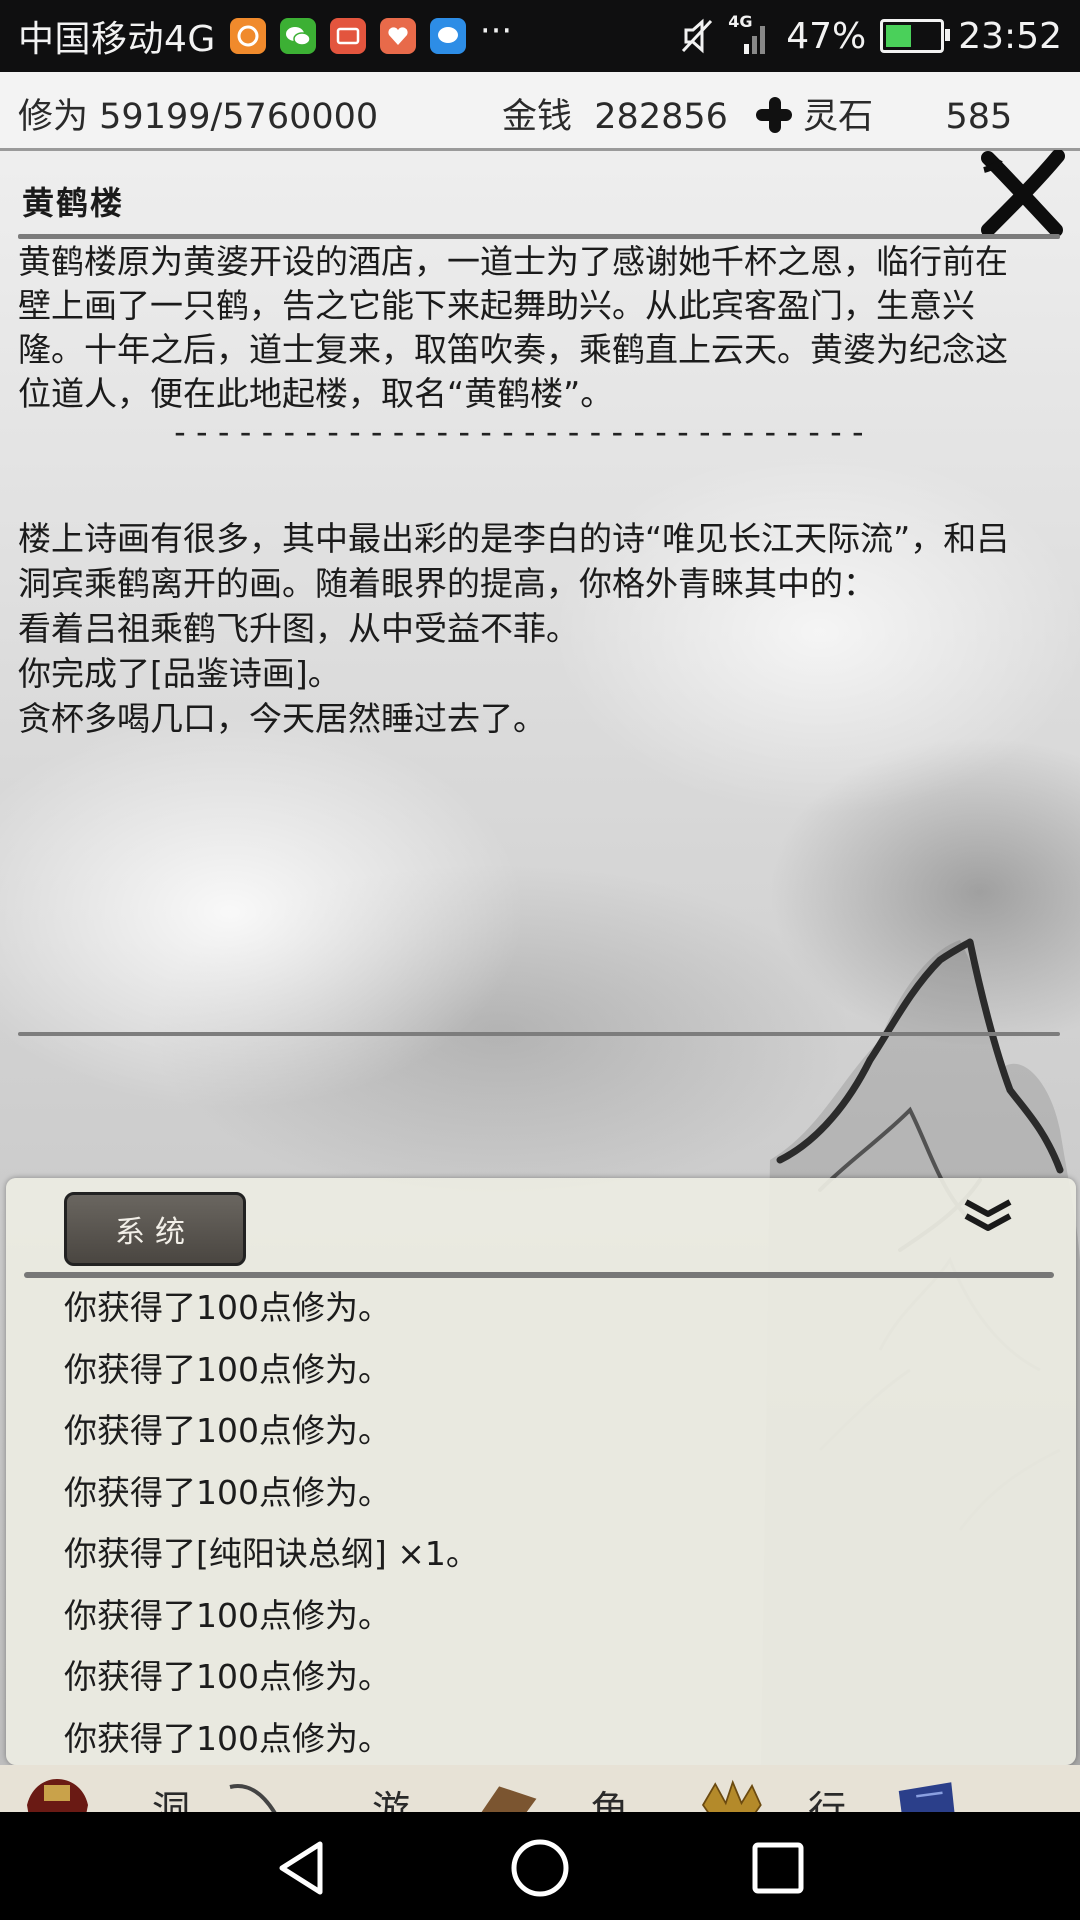 Image resolution: width=1080 pixels, height=1920 pixels. I want to click on message-app-icon, so click(447, 36).